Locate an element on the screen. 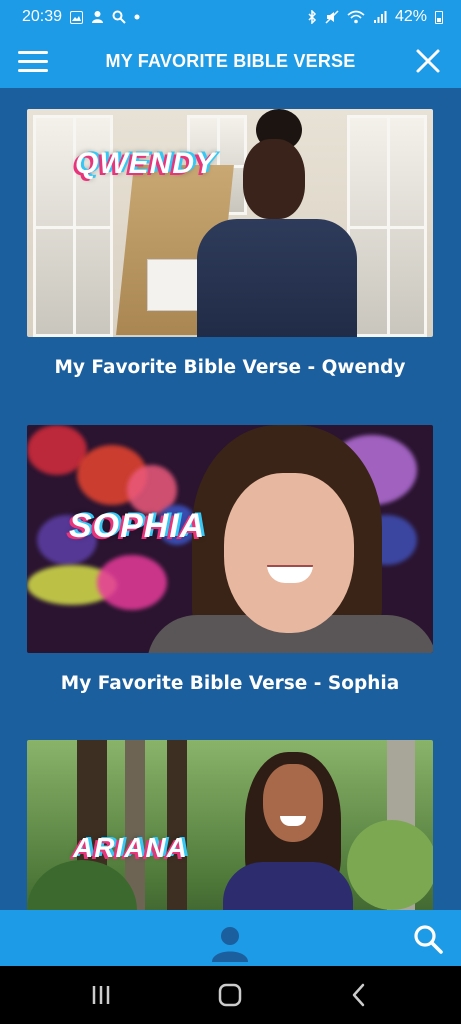 The height and width of the screenshot is (1024, 461). person-graphic is located at coordinates (277, 278).